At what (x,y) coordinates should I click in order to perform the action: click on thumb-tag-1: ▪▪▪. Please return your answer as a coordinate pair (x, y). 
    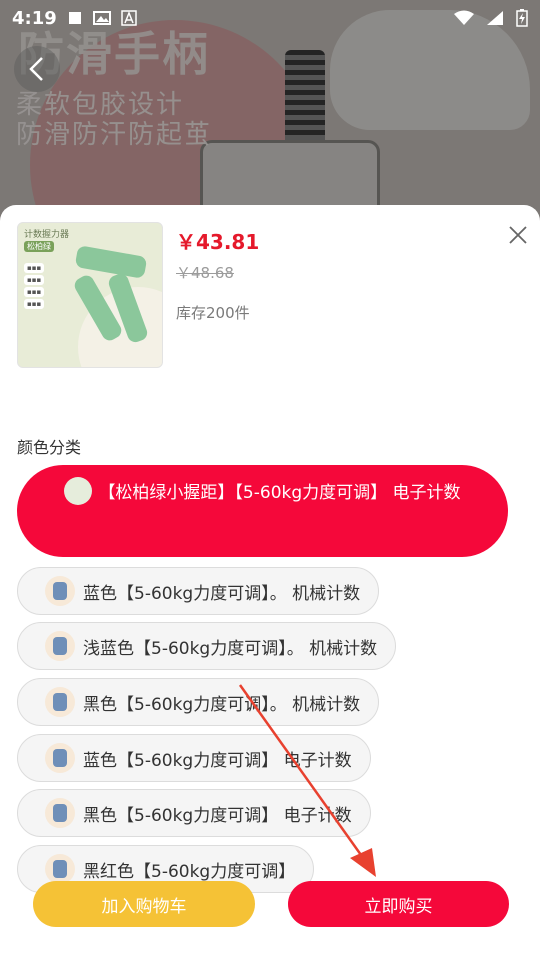
    Looking at the image, I should click on (34, 268).